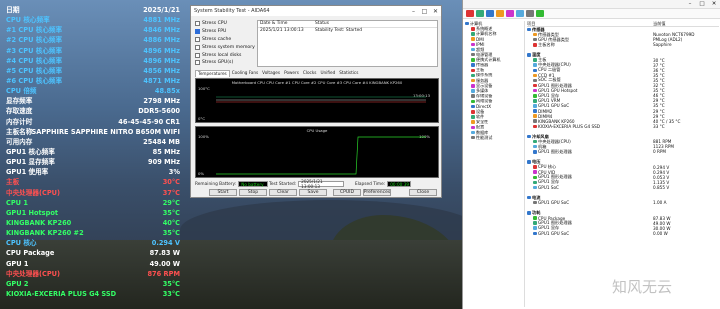 The height and width of the screenshot is (309, 720). I want to click on osd-row: GPU 1 49.00 W, so click(93, 264).